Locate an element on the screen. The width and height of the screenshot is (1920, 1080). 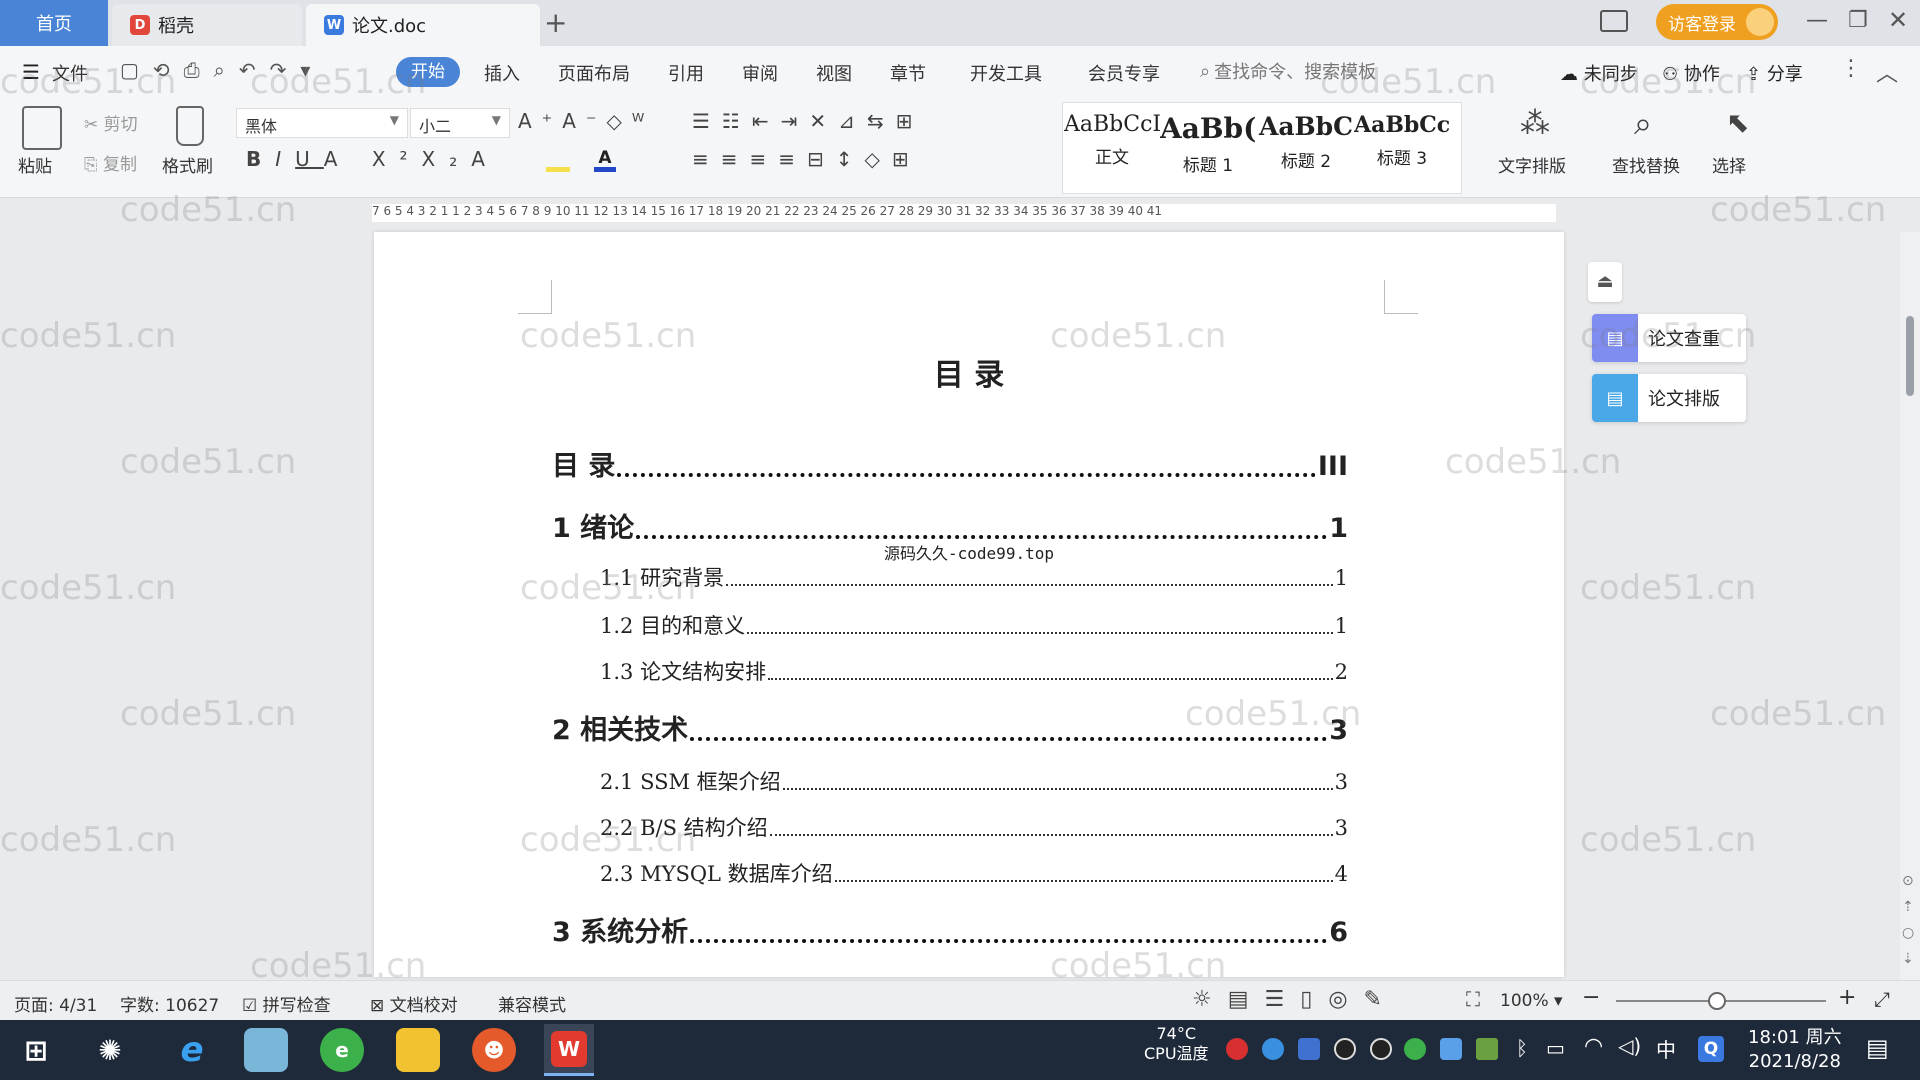
collapse-up-icon: ⏏ is located at coordinates (1605, 282).